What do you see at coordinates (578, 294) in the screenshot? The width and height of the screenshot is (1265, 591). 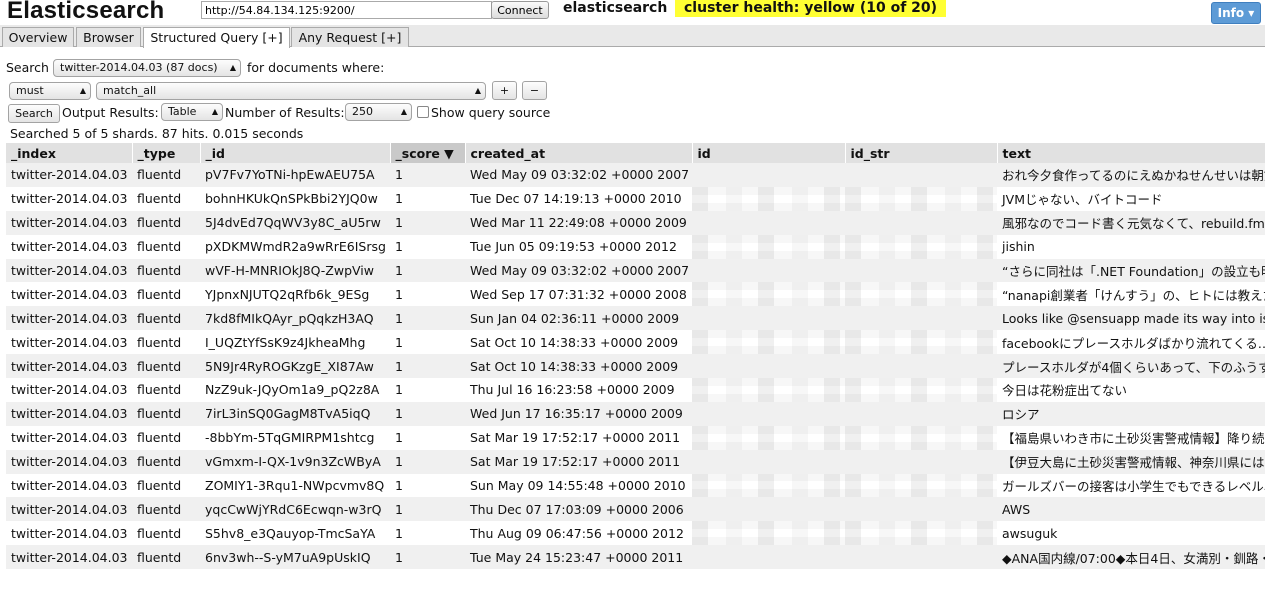 I see `cell-created-at: Wed Sep 17 07:31:32 +0000 2008` at bounding box center [578, 294].